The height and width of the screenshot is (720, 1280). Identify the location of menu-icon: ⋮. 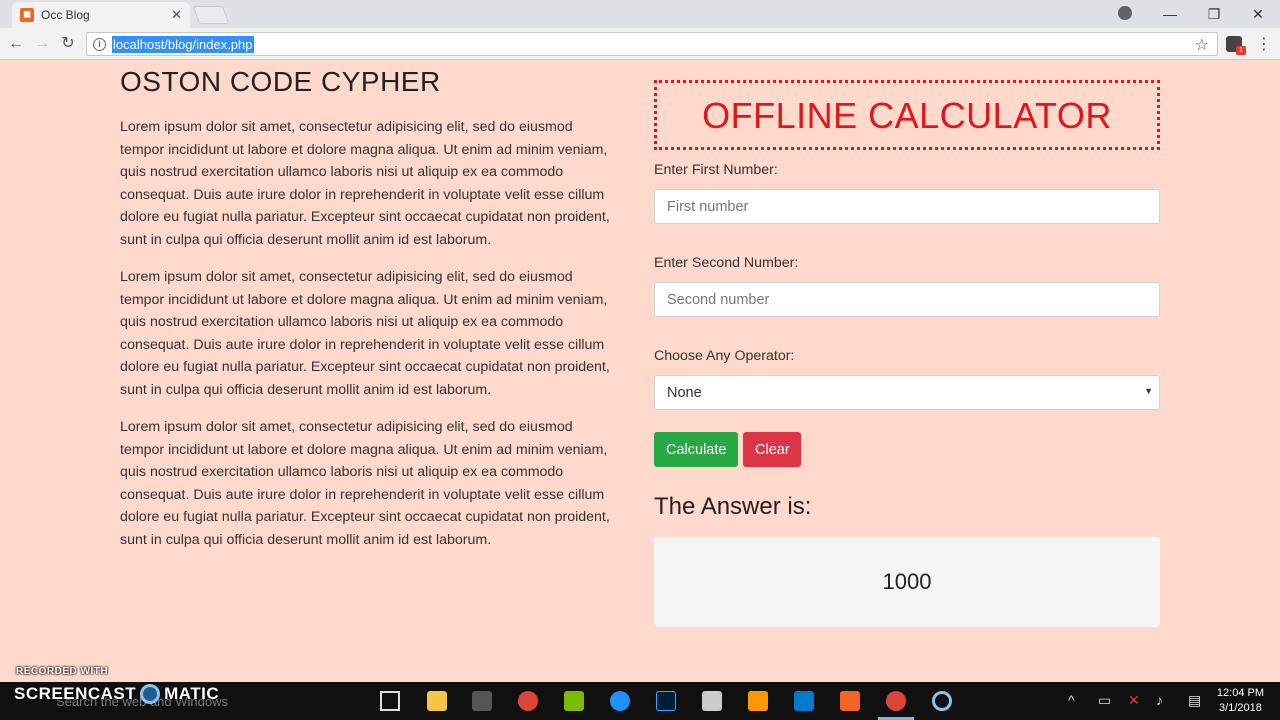
(1264, 44).